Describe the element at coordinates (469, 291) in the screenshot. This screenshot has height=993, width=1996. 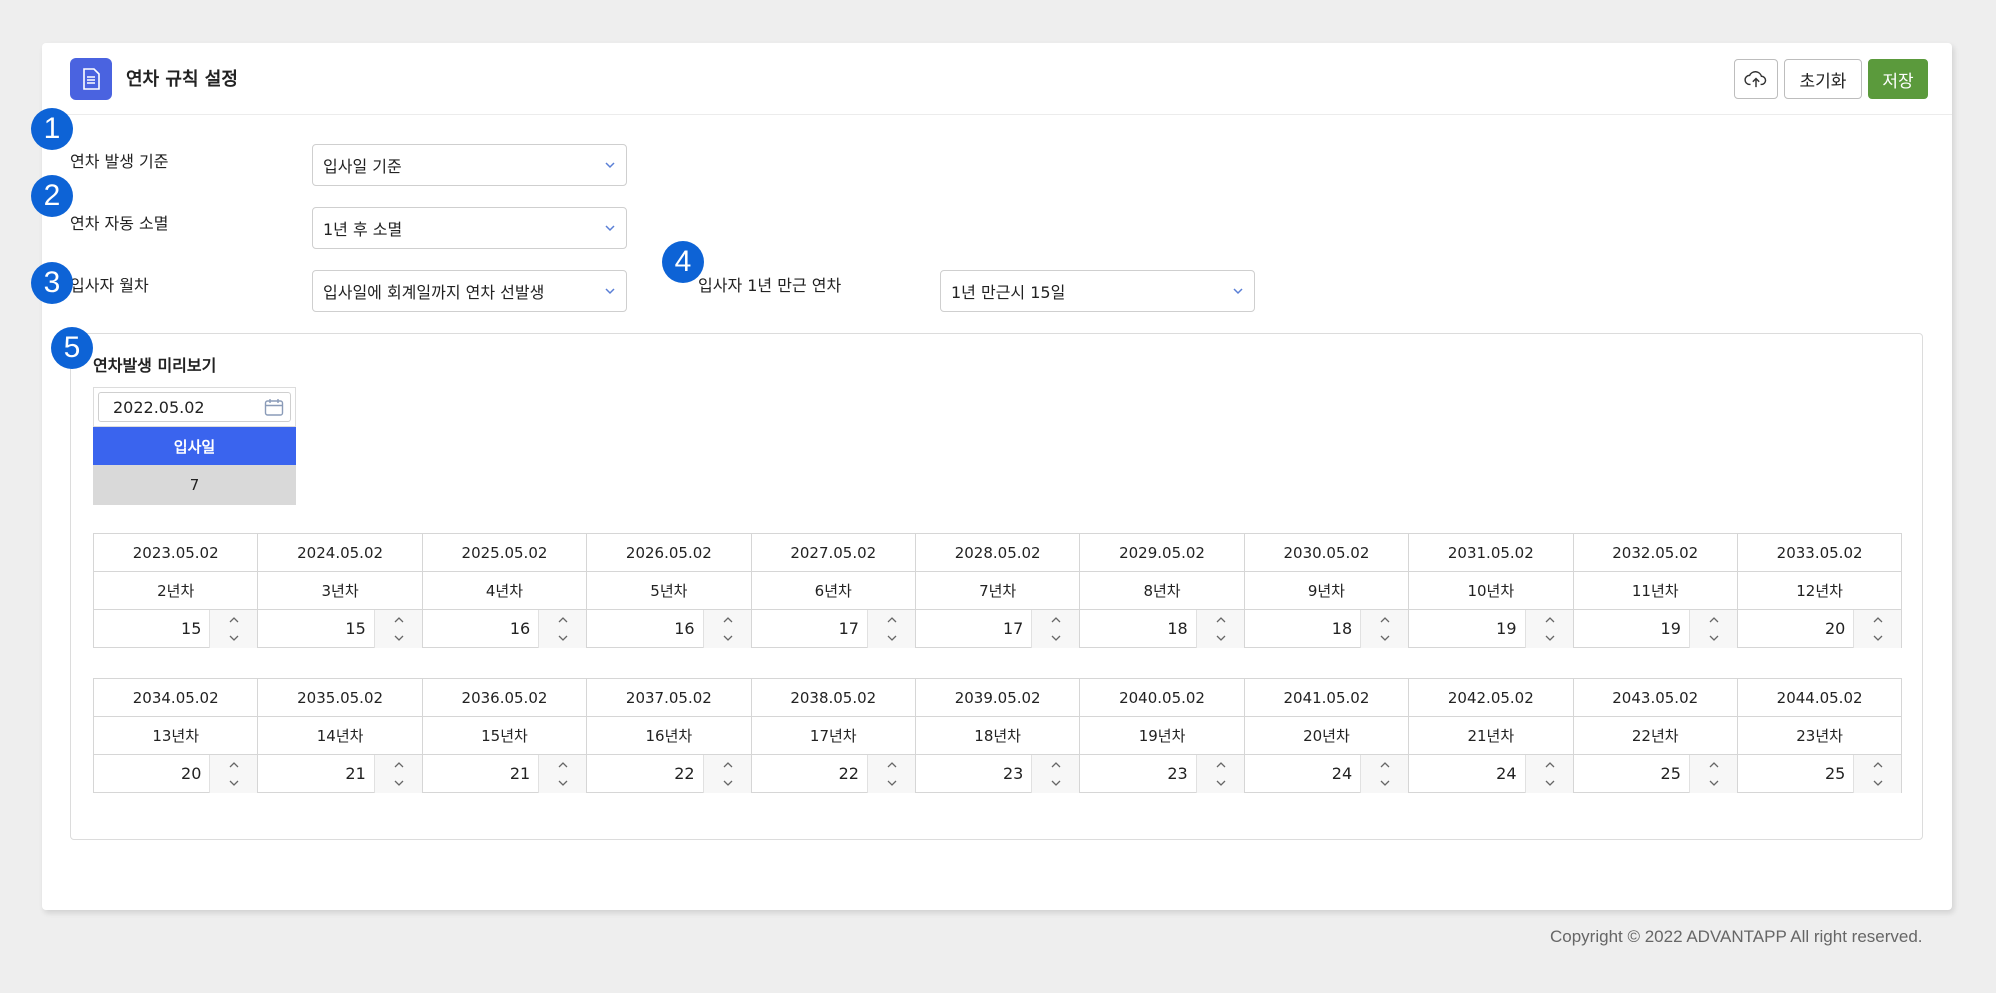
I see `monthly-leave-select: 입사일에 회계일까지 연차 선발생` at that location.